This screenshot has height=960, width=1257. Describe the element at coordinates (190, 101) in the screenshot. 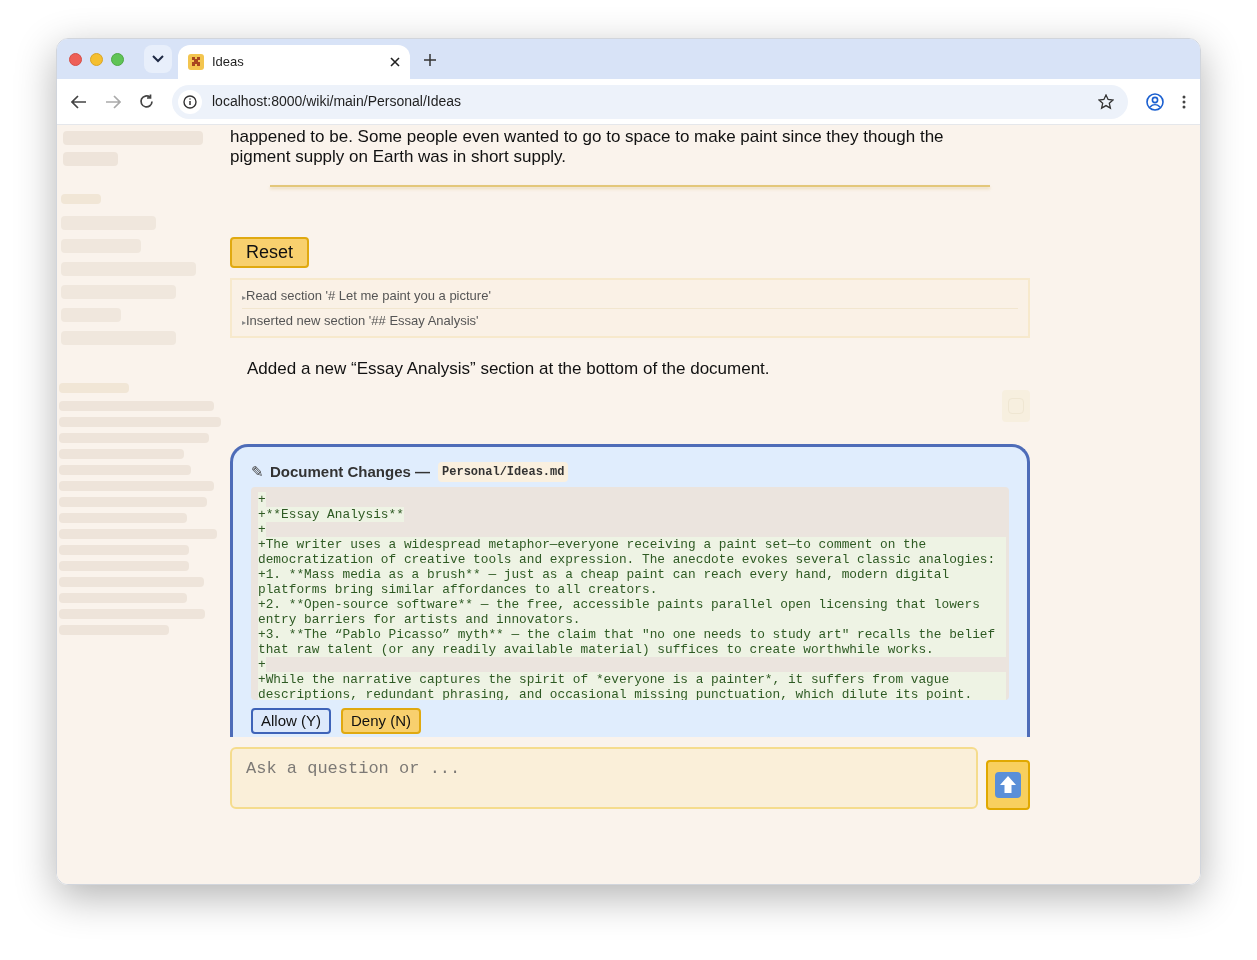

I see `info-icon` at that location.